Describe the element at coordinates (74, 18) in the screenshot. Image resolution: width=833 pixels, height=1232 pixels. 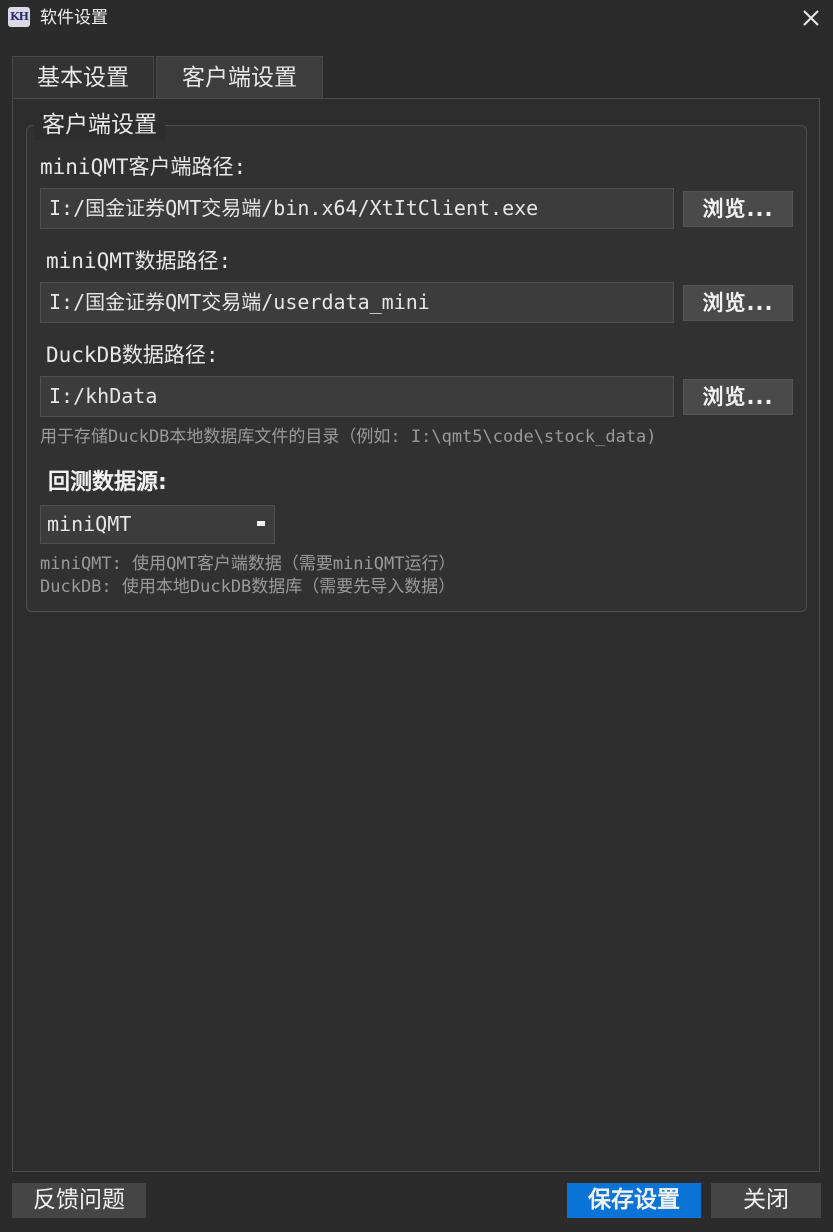
I see `window-title: 软件设置` at that location.